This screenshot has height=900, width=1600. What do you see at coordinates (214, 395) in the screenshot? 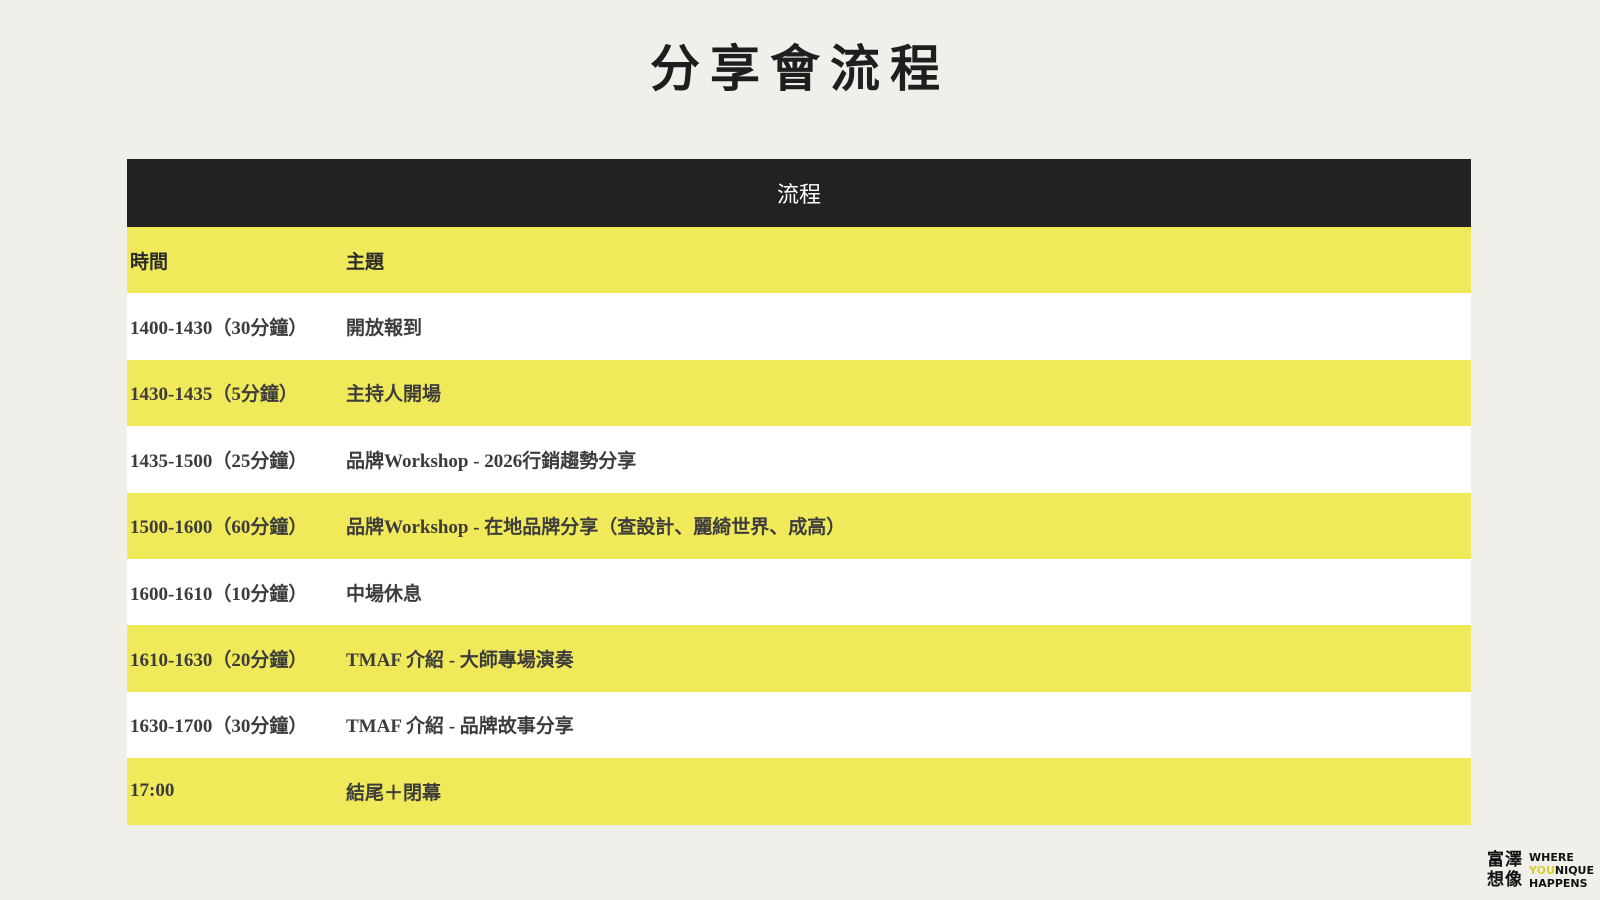
I see `row-time: 1430-1435（5分鐘）` at bounding box center [214, 395].